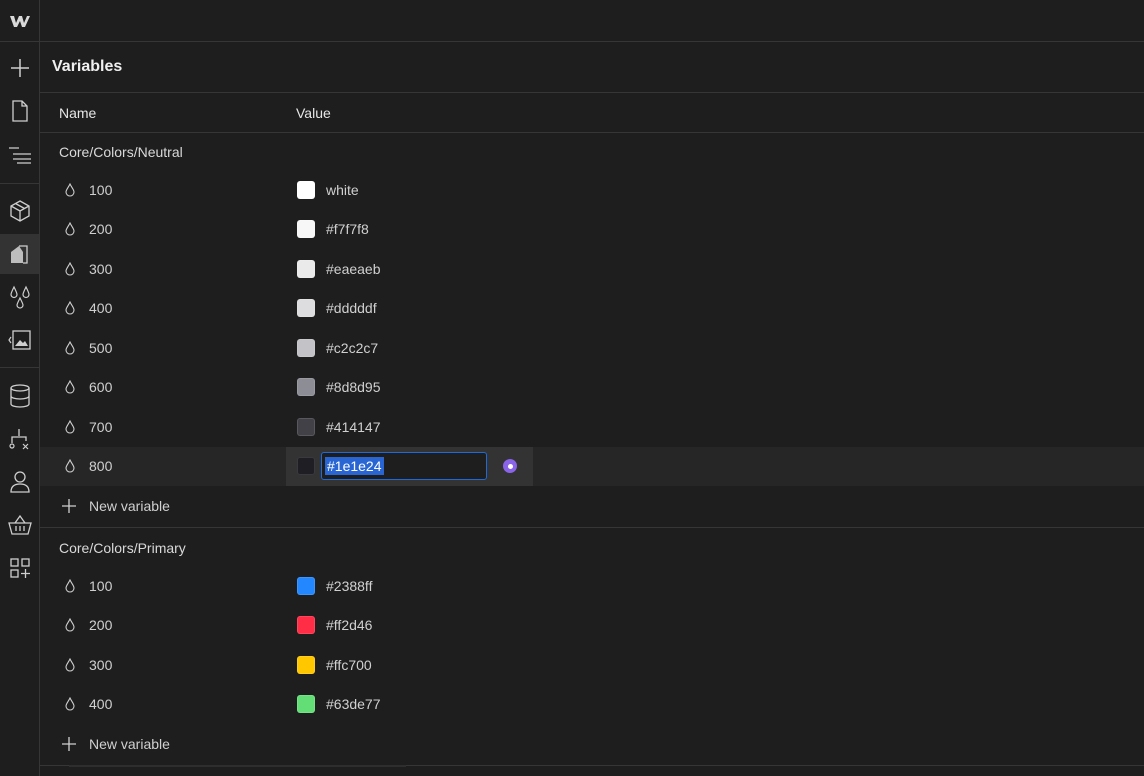  I want to click on variable-row: 500 #c2c2c7, so click(592, 348).